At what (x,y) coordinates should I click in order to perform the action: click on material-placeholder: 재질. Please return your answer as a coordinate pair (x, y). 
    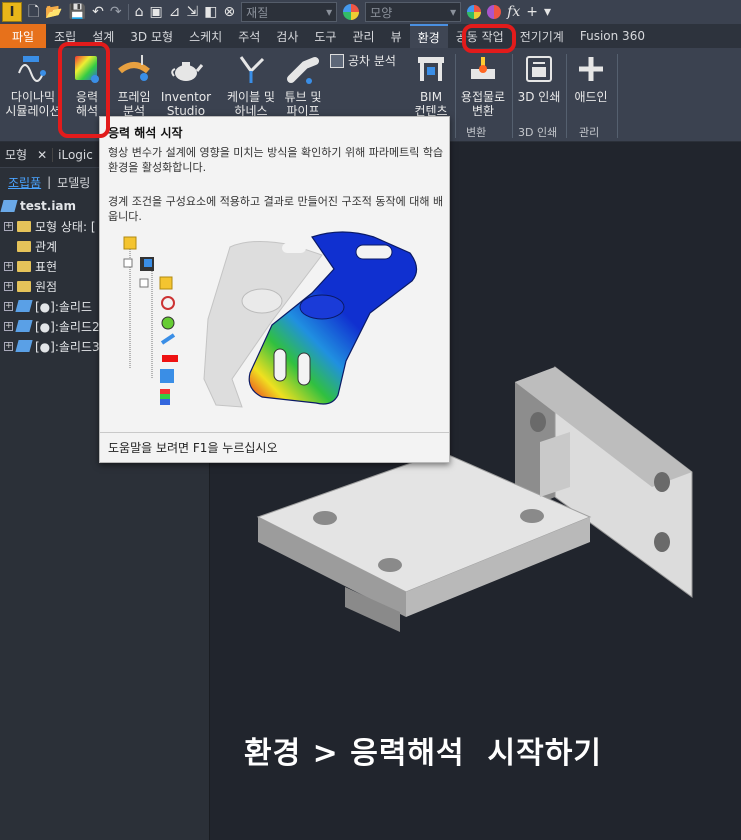
    Looking at the image, I should click on (257, 12).